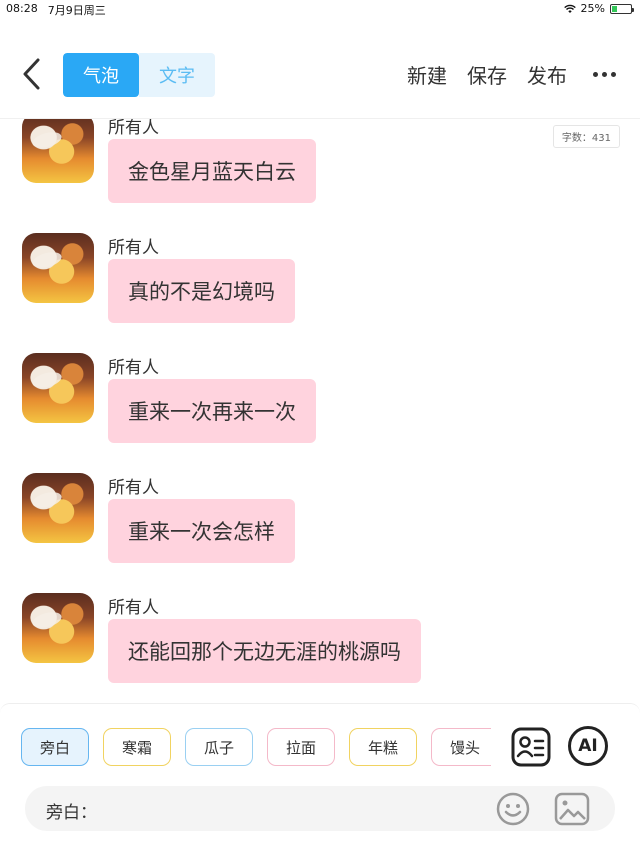 The width and height of the screenshot is (640, 853). I want to click on character-chip: 年糕, so click(383, 747).